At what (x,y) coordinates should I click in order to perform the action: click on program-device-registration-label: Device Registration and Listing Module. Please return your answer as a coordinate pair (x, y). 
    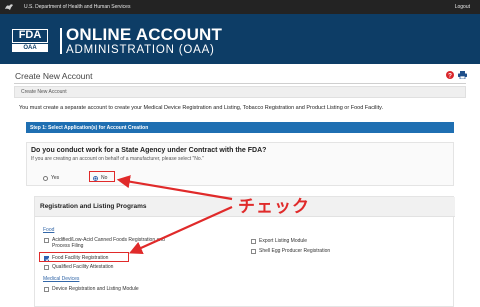
    Looking at the image, I should click on (95, 289).